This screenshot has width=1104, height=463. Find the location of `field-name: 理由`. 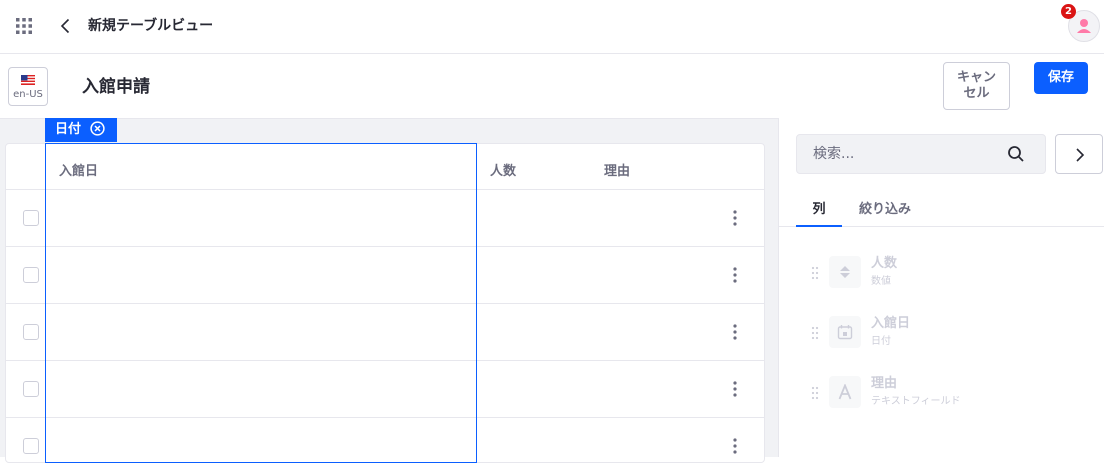

field-name: 理由 is located at coordinates (884, 383).